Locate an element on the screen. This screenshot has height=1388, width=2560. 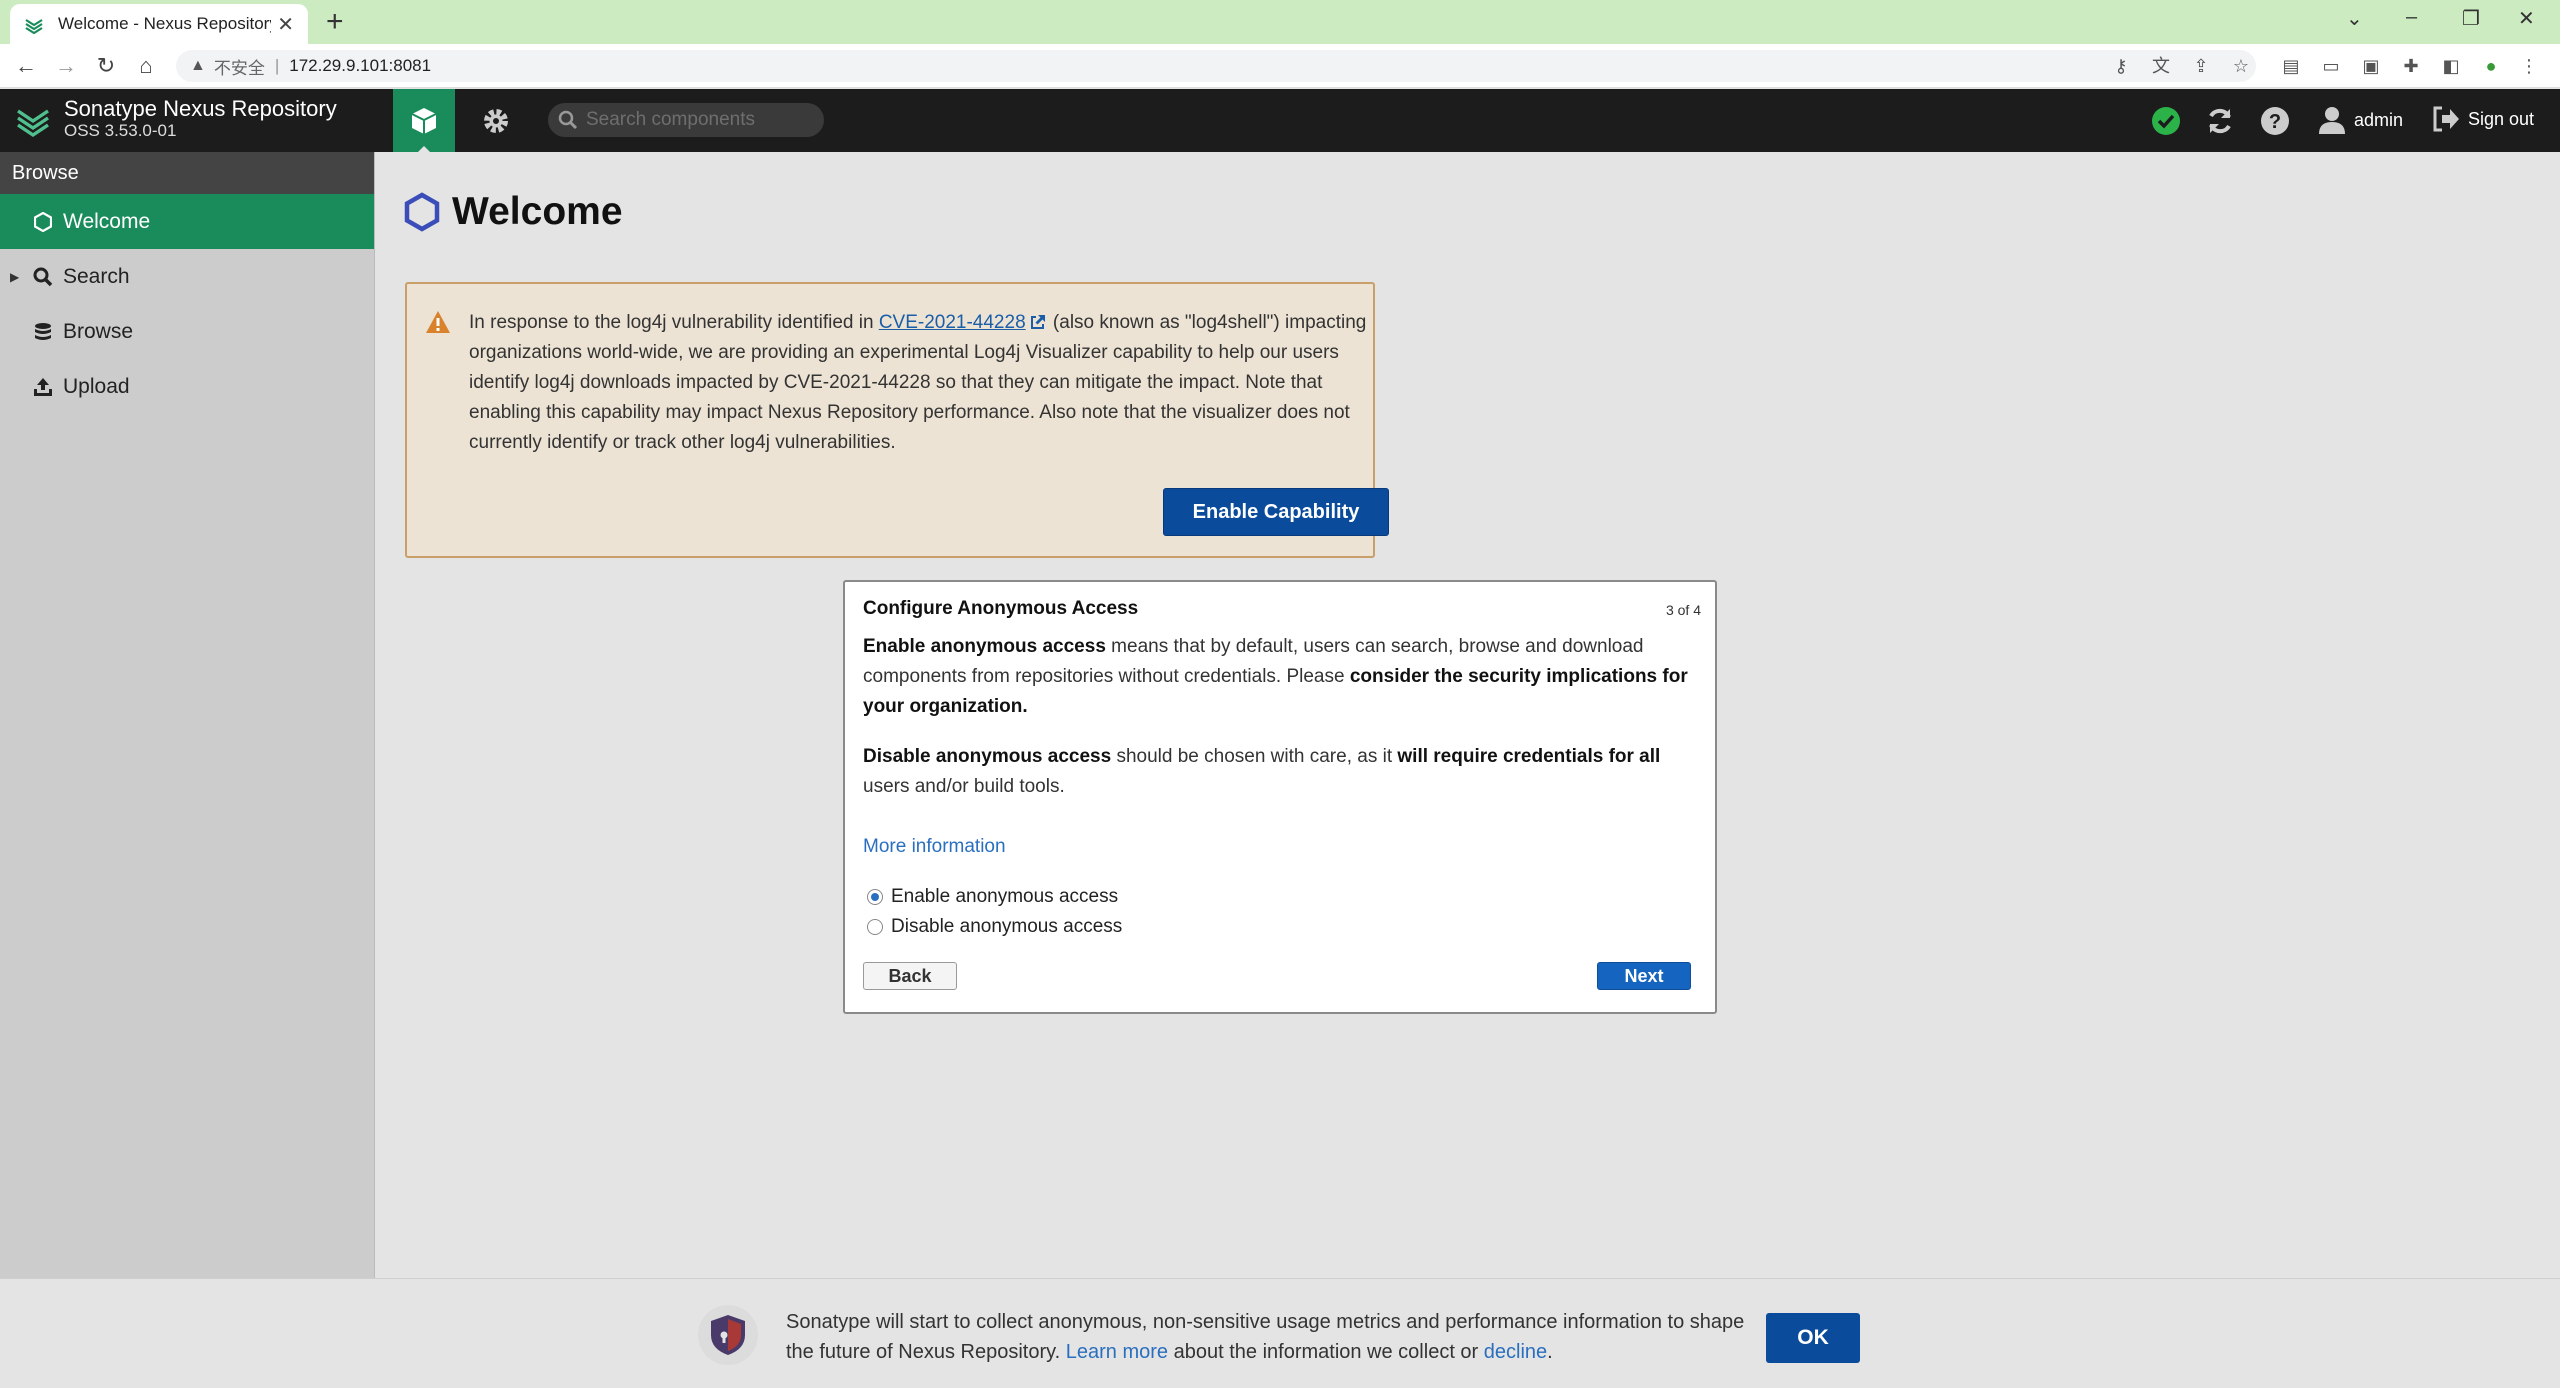
sign-out-button: Sign out is located at coordinates (2483, 119).